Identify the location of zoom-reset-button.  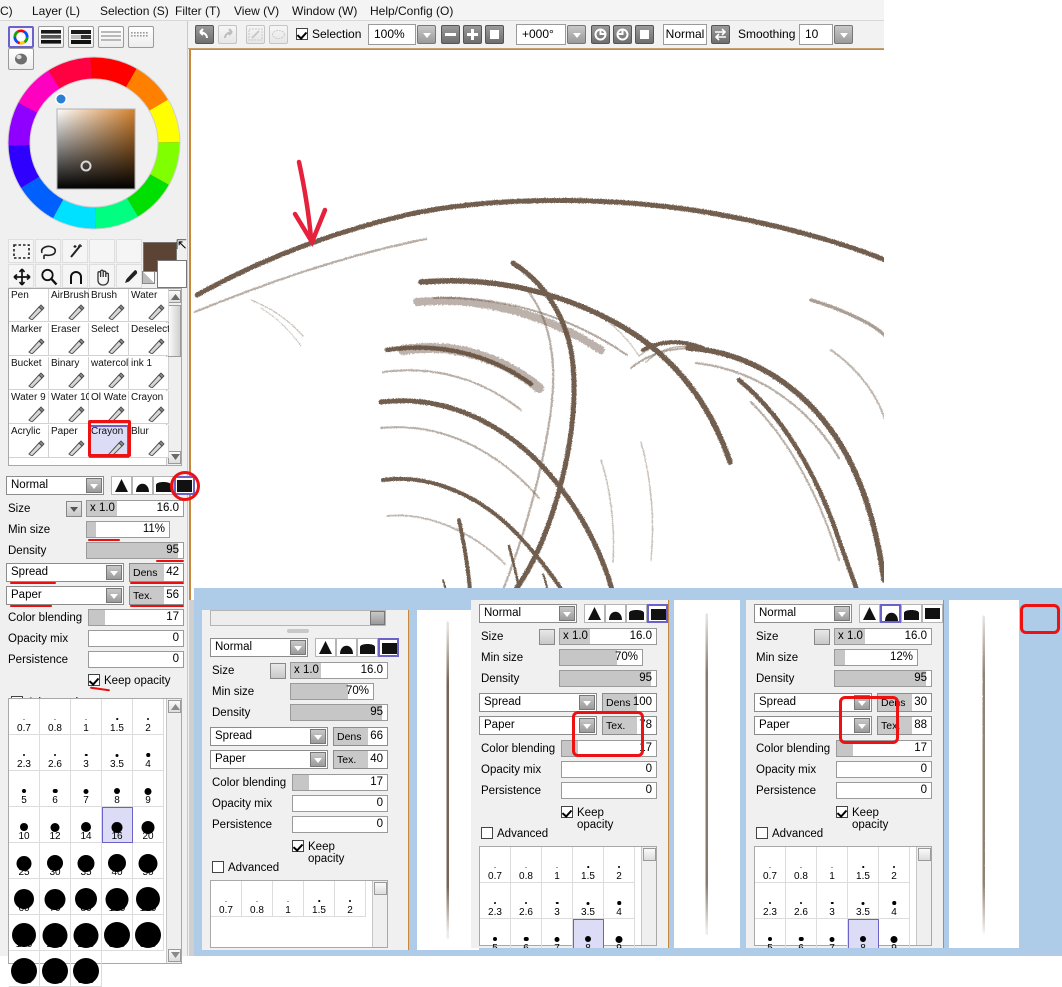
(494, 34).